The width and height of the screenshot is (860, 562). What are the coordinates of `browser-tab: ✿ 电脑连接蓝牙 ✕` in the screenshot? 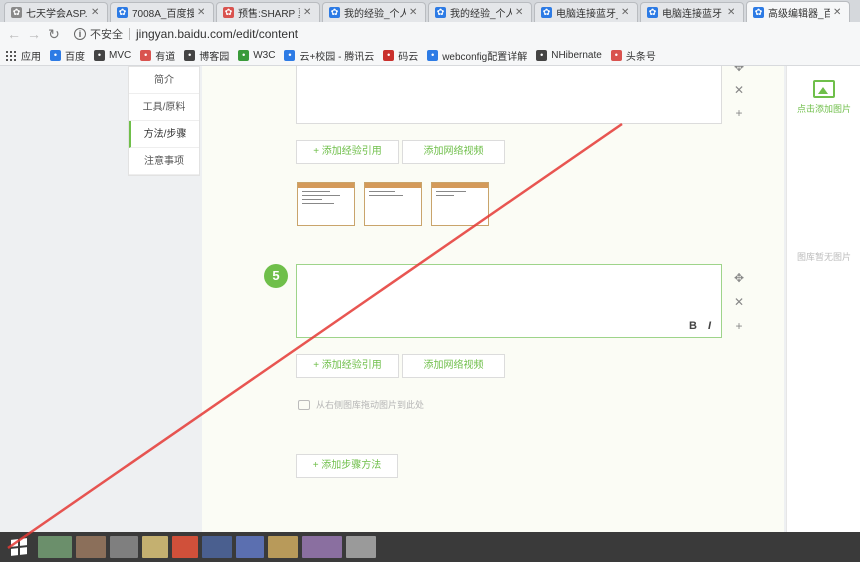 It's located at (692, 12).